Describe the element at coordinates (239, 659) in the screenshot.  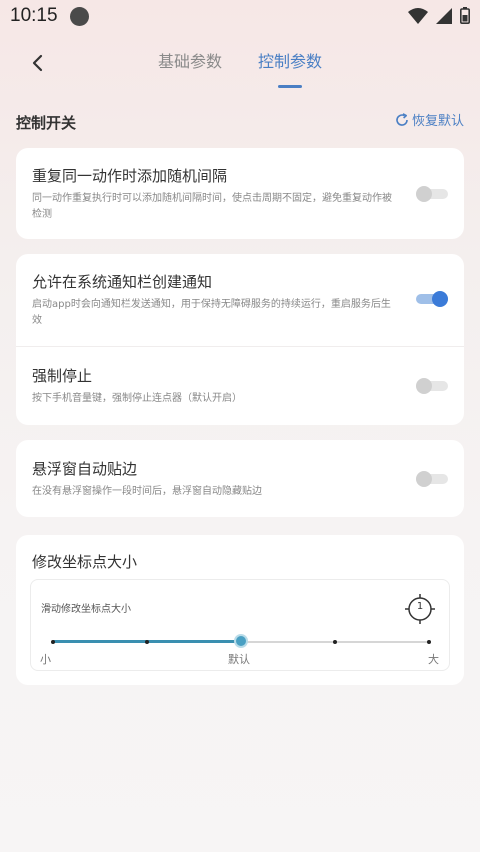
I see `slider-mid-label: 默认` at that location.